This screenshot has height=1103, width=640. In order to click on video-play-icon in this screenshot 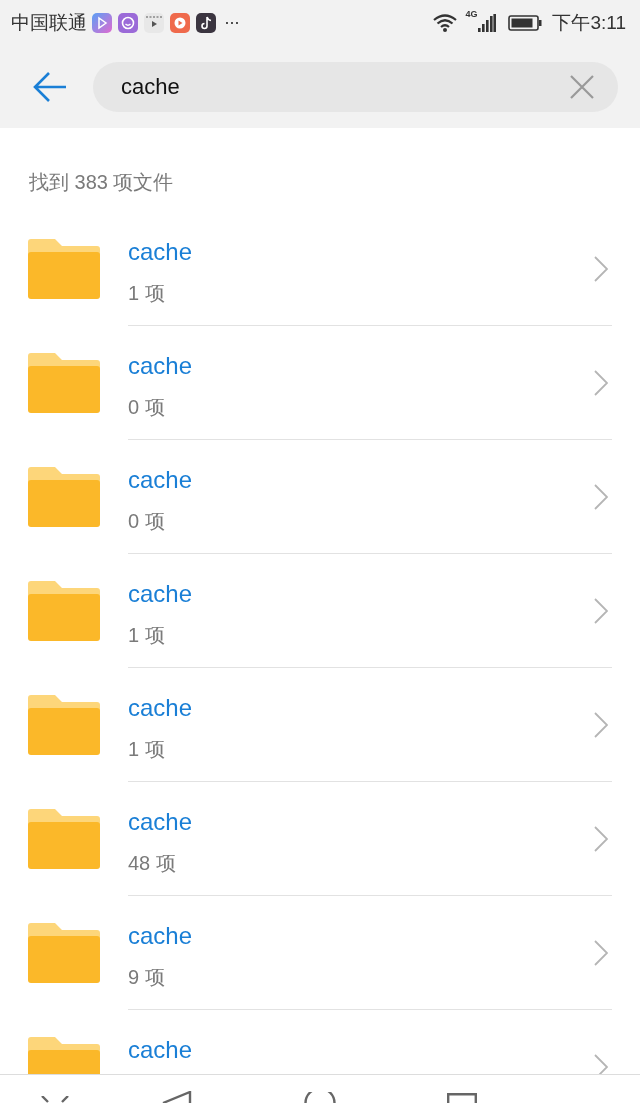, I will do `click(154, 22)`.